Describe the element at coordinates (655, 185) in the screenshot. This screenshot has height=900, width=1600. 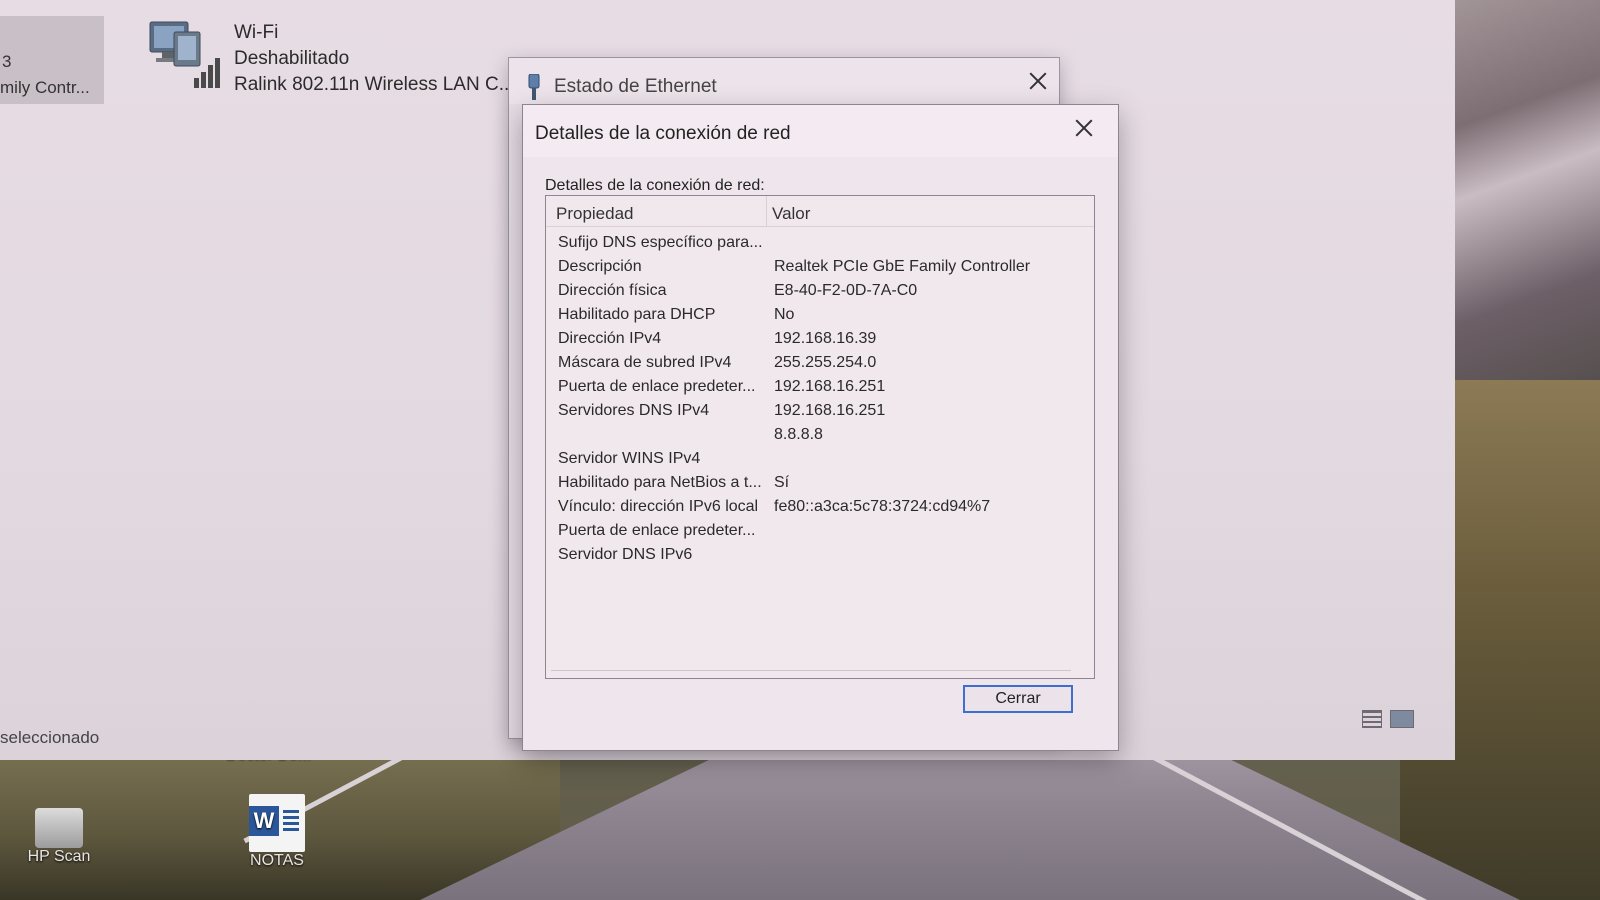
I see `details-section-label: Detalles de la conexión de red:` at that location.